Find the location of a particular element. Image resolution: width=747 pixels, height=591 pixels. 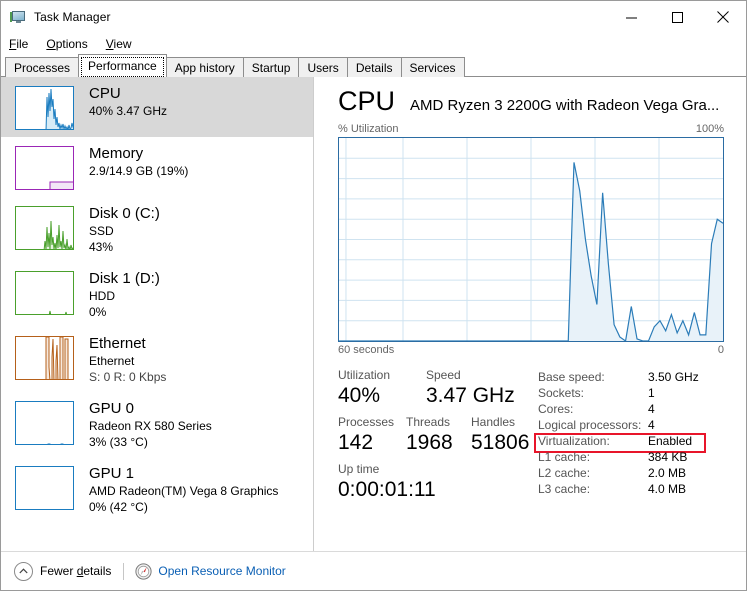

sidebar-item-sub1: Ethernet is located at coordinates (112, 361).